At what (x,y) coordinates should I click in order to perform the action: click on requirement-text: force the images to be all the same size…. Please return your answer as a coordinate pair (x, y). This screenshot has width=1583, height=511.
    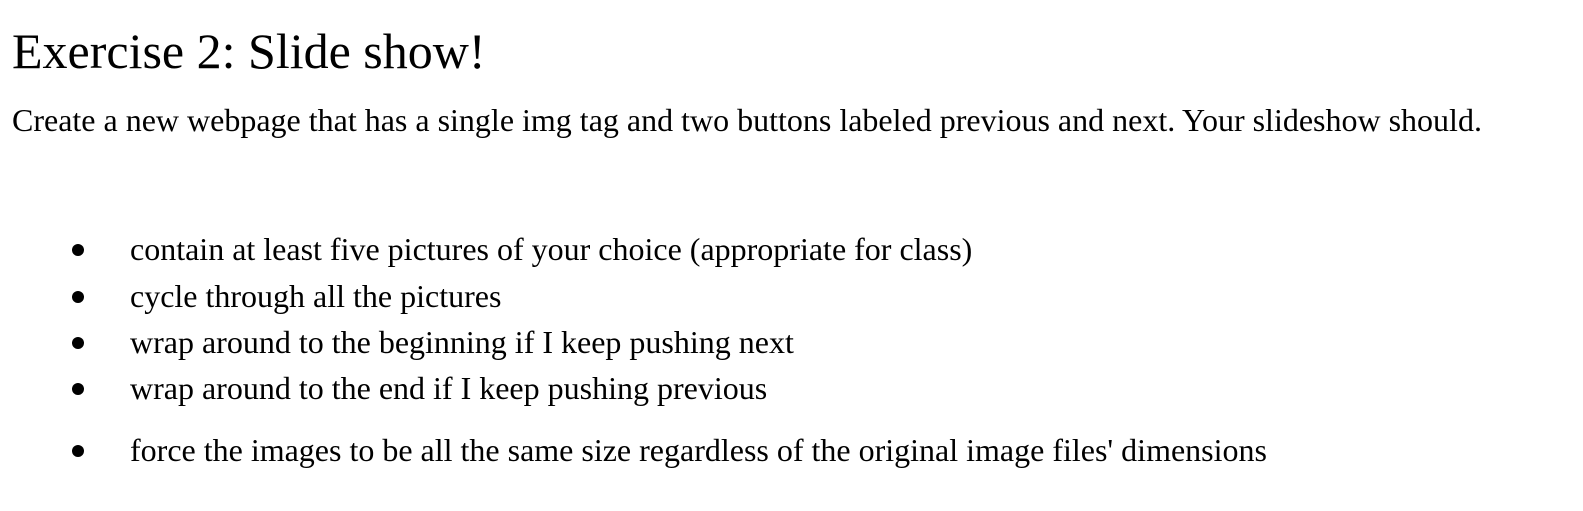
    Looking at the image, I should click on (698, 450).